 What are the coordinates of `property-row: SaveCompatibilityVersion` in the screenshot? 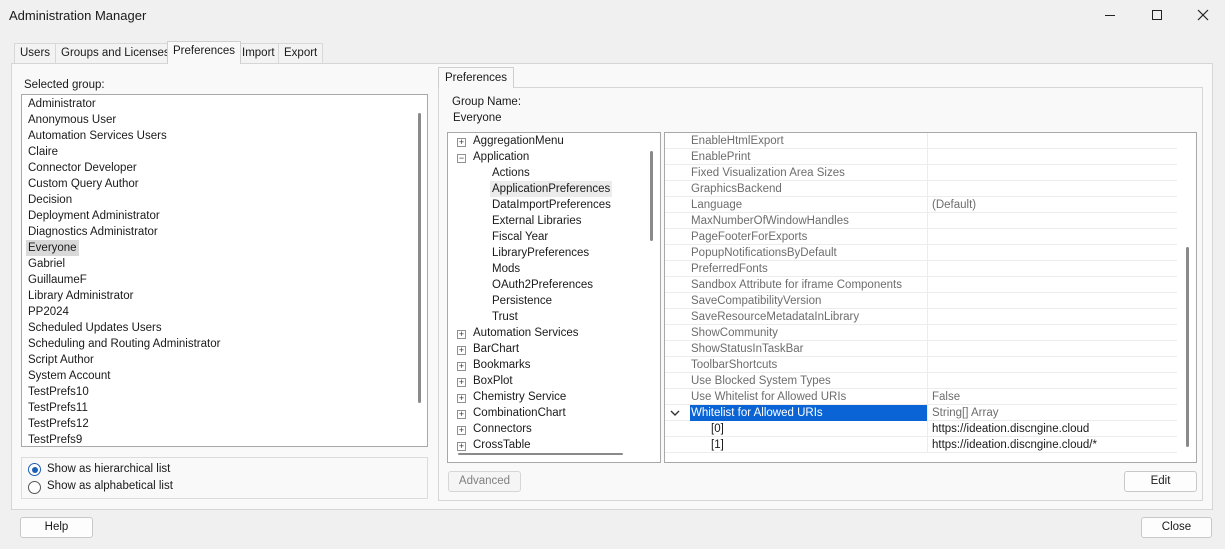 It's located at (921, 301).